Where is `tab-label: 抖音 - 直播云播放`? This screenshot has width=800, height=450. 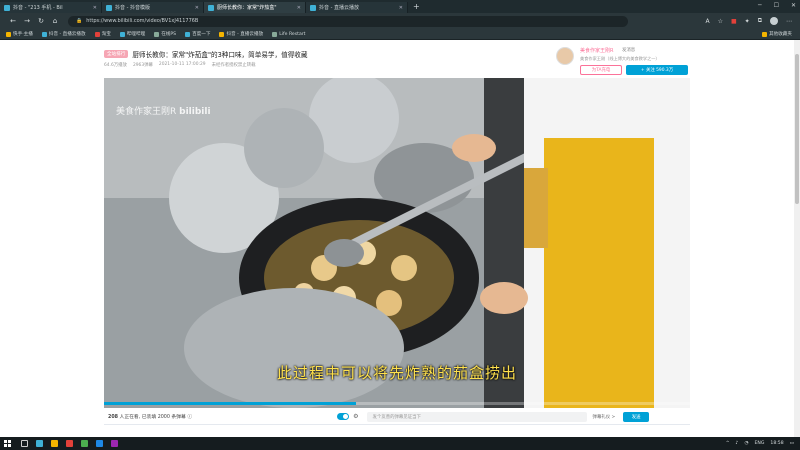
tab-label: 抖音 - 直播云播放 is located at coordinates (339, 8).